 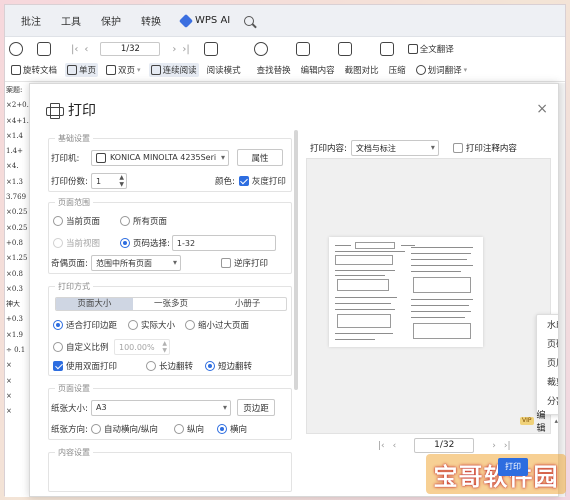 I want to click on menu-annotate: 批注, so click(x=31, y=20).